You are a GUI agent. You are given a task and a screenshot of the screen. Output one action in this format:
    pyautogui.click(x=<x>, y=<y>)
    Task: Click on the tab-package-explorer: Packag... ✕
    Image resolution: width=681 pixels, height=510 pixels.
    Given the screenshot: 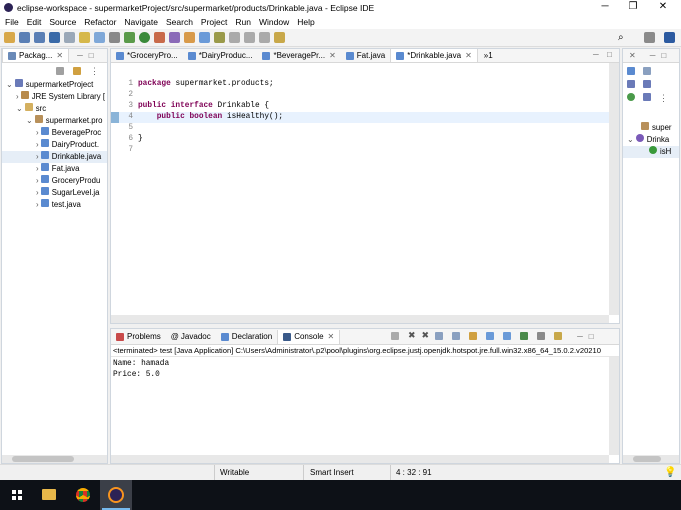 What is the action you would take?
    pyautogui.click(x=36, y=55)
    